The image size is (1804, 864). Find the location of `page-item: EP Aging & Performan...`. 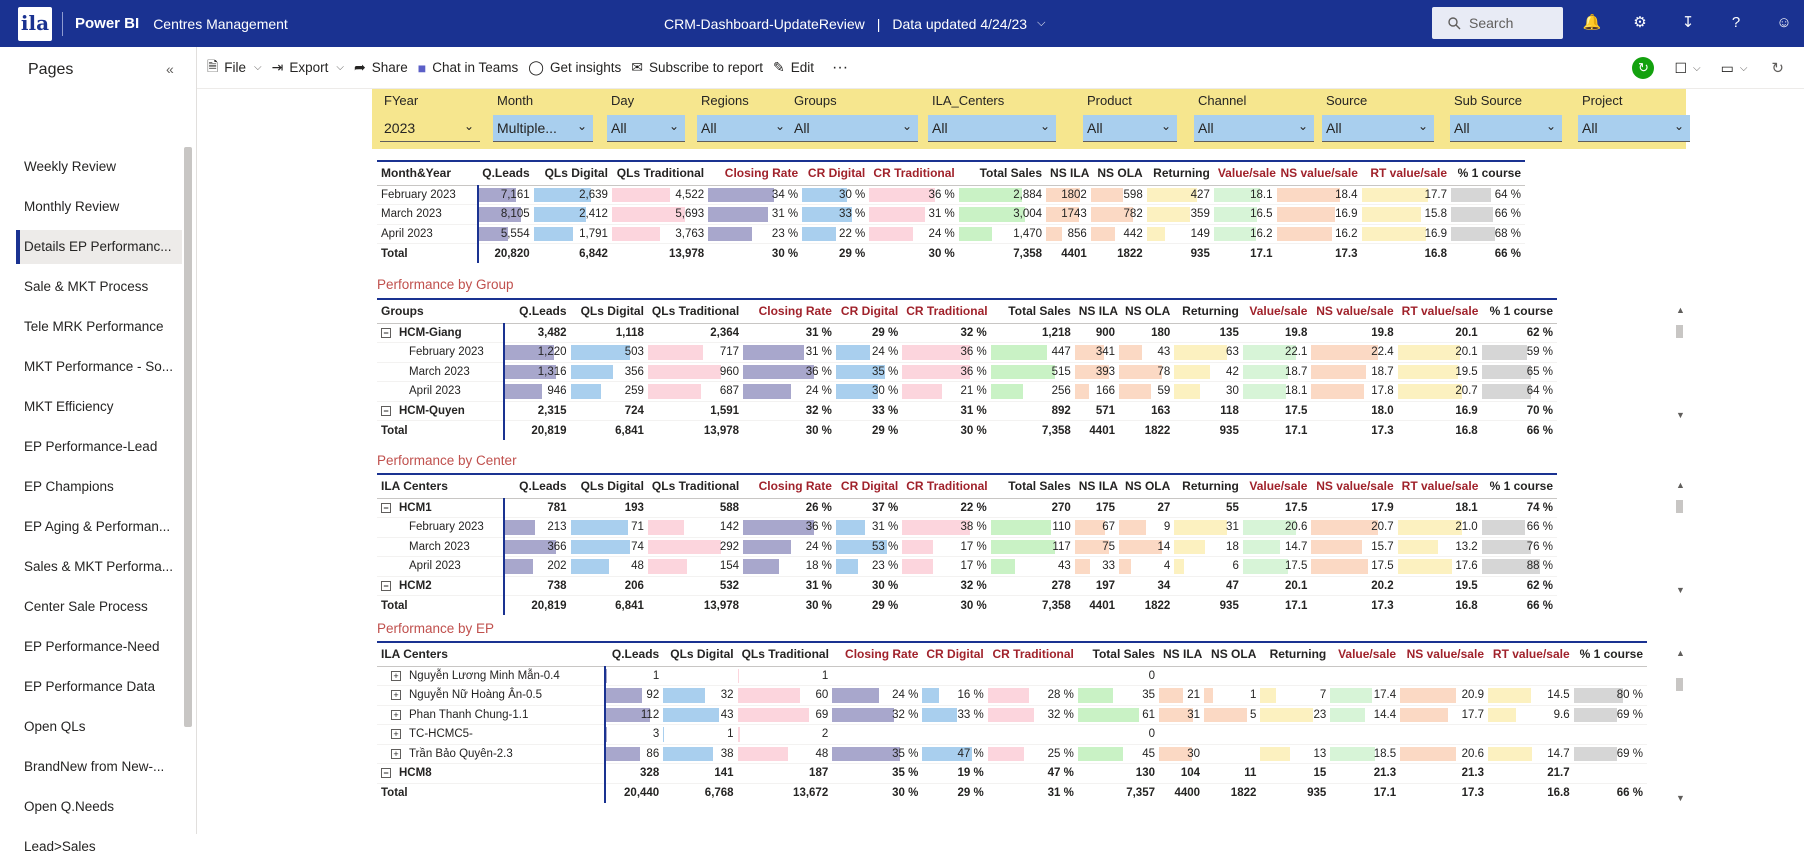

page-item: EP Aging & Performan... is located at coordinates (99, 527).